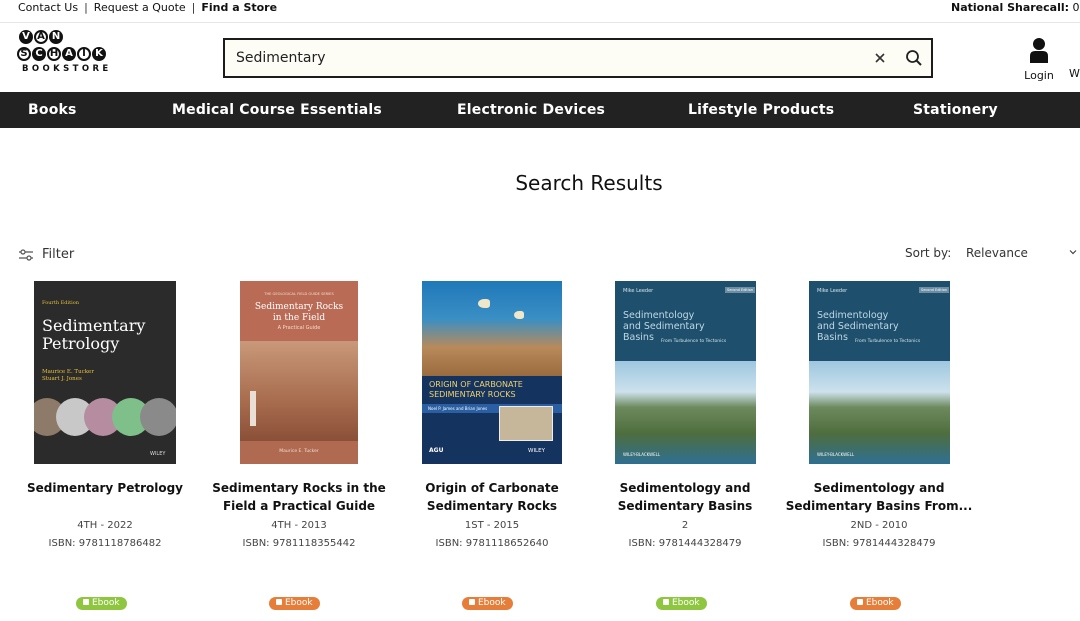 The width and height of the screenshot is (1080, 621). Describe the element at coordinates (77, 56) in the screenshot. I see `store-logo: V A N S C H A I K BOOKSTORE` at that location.